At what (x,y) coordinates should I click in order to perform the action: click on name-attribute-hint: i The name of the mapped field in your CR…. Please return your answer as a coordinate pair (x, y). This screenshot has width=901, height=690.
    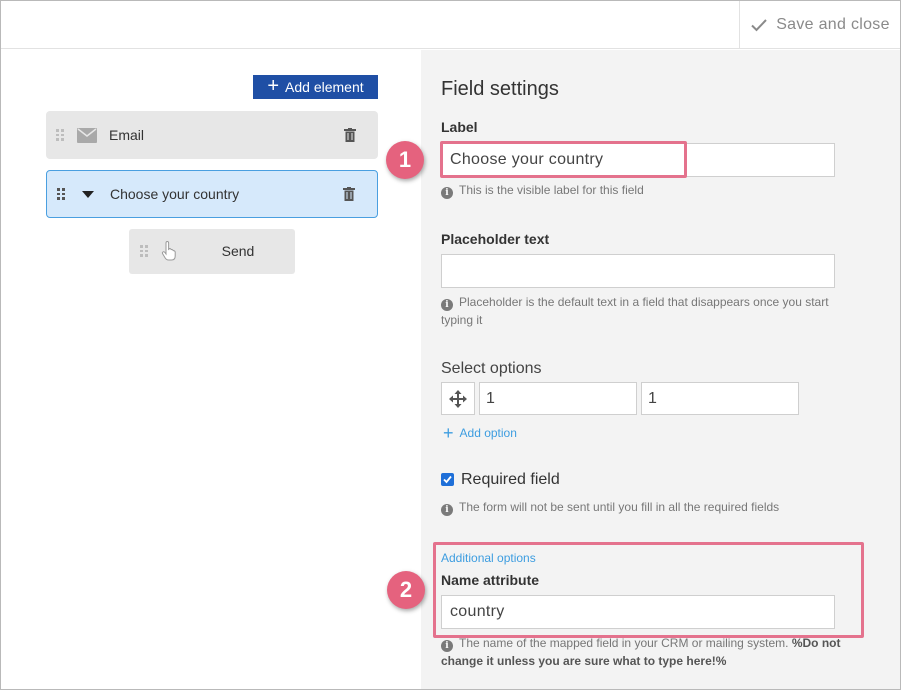
    Looking at the image, I should click on (641, 652).